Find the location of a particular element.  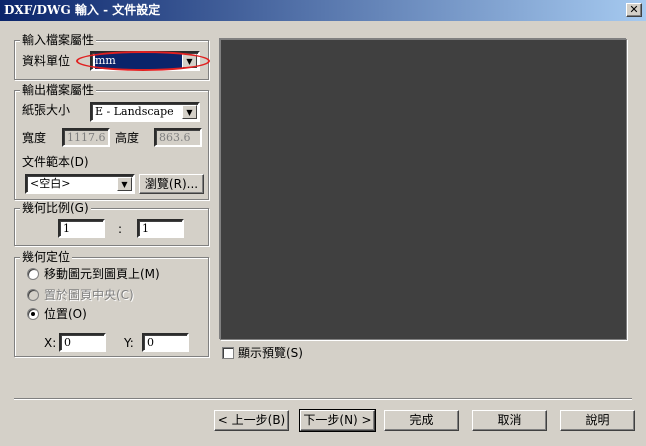

close-icon: ✕ is located at coordinates (634, 9).